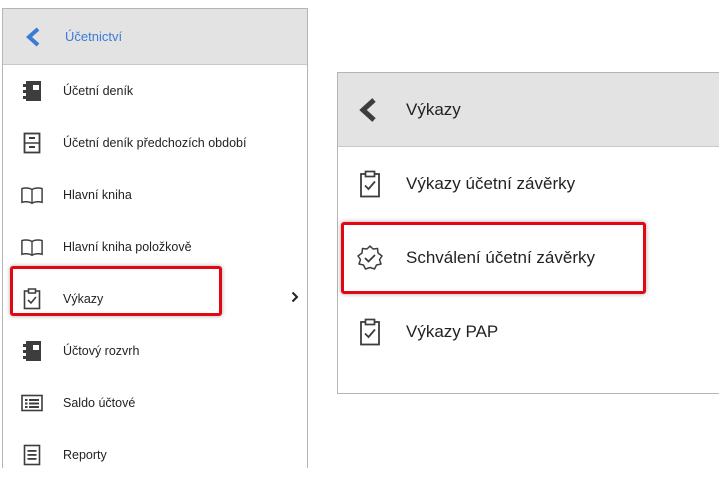 This screenshot has width=719, height=481. Describe the element at coordinates (295, 299) in the screenshot. I see `chevron-right-icon` at that location.